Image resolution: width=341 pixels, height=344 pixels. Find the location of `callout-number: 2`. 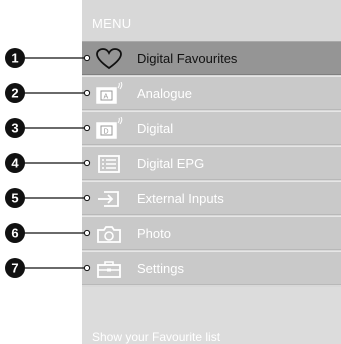

callout-number: 2 is located at coordinates (14, 93).